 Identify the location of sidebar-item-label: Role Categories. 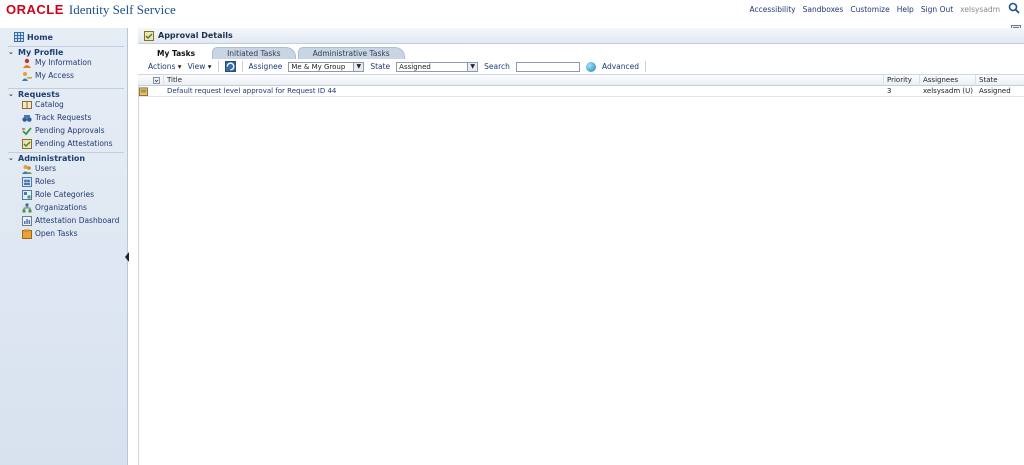
(64, 194).